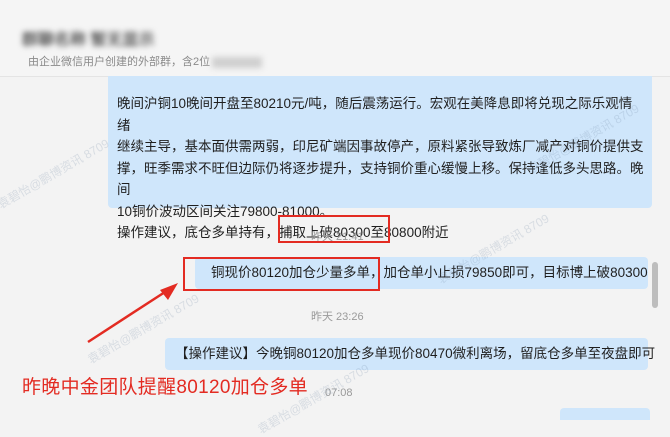 This screenshot has height=437, width=670. I want to click on arrow-icon, so click(132, 313).